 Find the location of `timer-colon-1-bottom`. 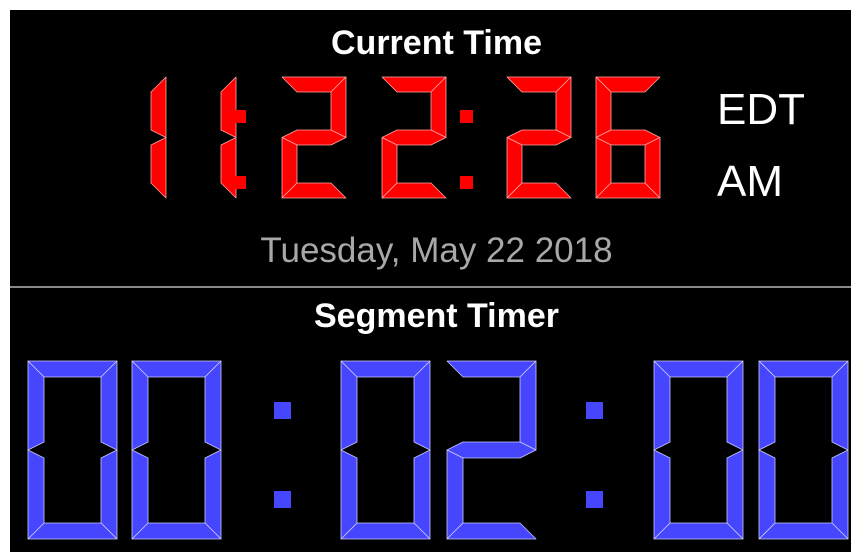

timer-colon-1-bottom is located at coordinates (282, 499).